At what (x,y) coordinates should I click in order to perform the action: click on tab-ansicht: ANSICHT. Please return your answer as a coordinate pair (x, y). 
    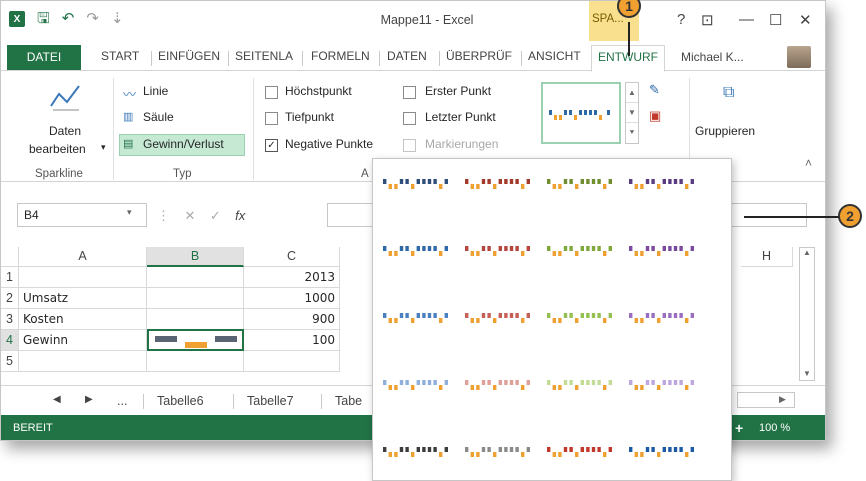
    Looking at the image, I should click on (554, 56).